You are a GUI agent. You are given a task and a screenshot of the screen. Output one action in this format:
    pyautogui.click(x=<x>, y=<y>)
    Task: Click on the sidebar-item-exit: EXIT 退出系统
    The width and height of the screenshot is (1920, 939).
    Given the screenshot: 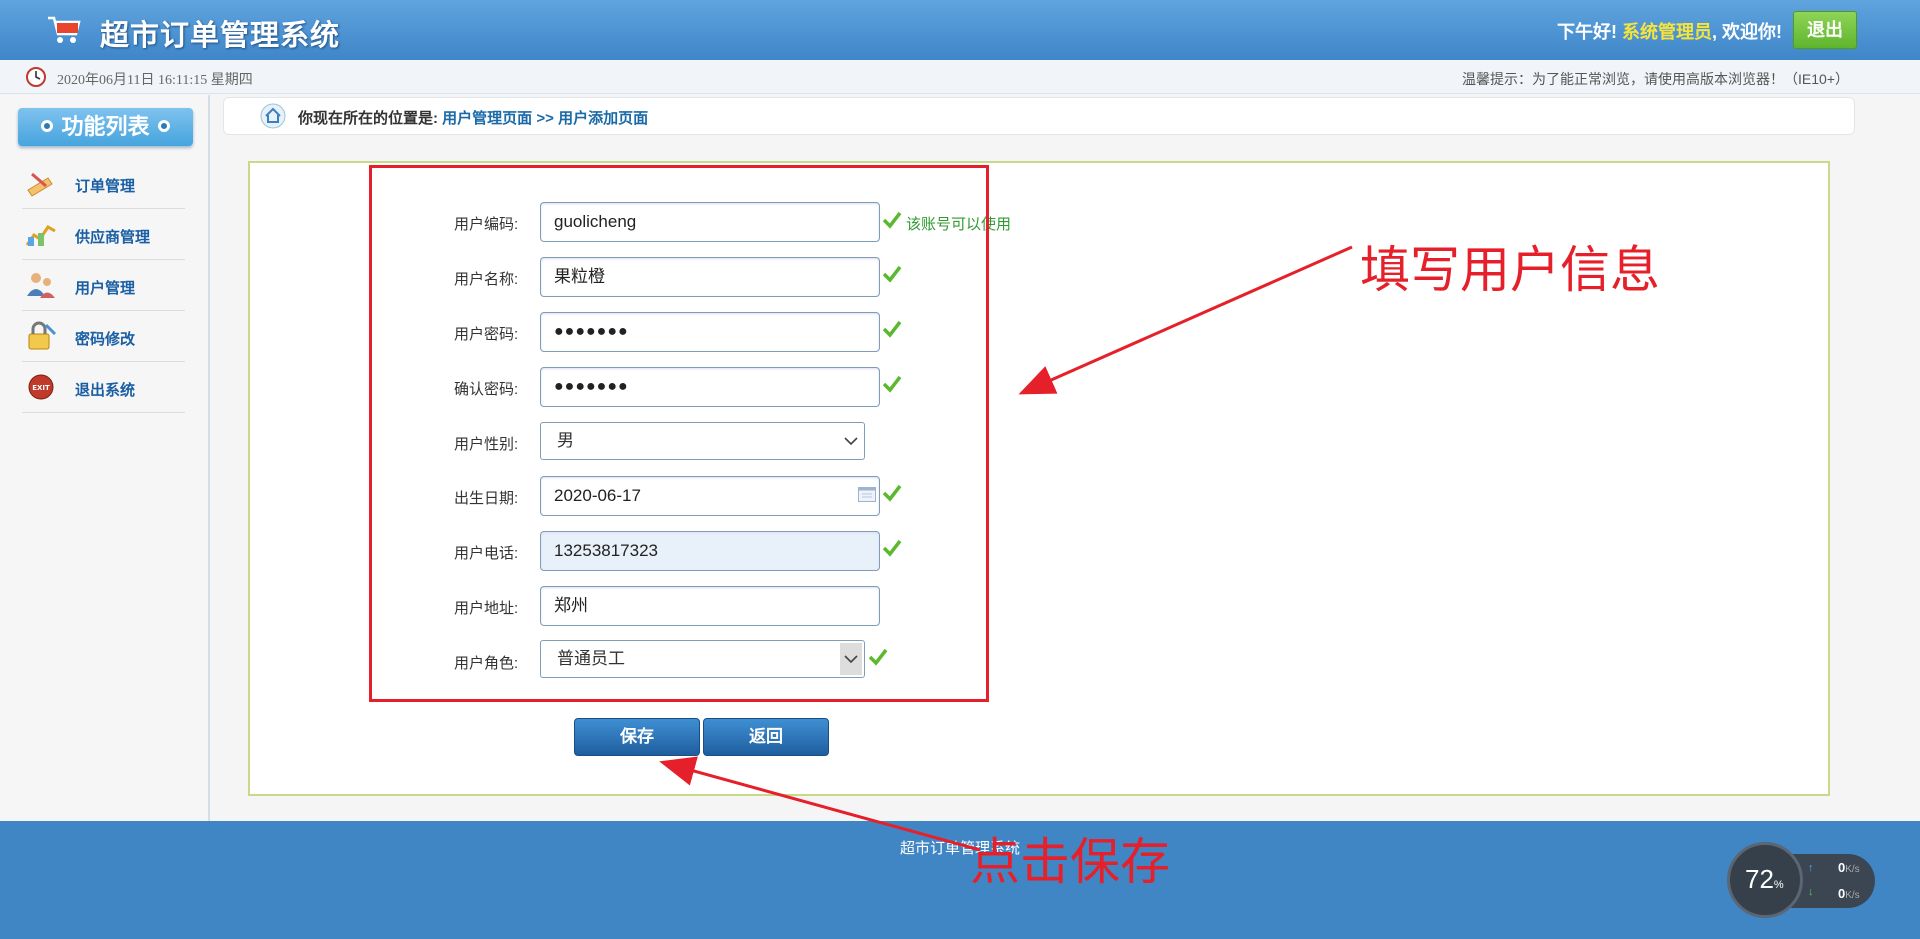 What is the action you would take?
    pyautogui.click(x=103, y=387)
    